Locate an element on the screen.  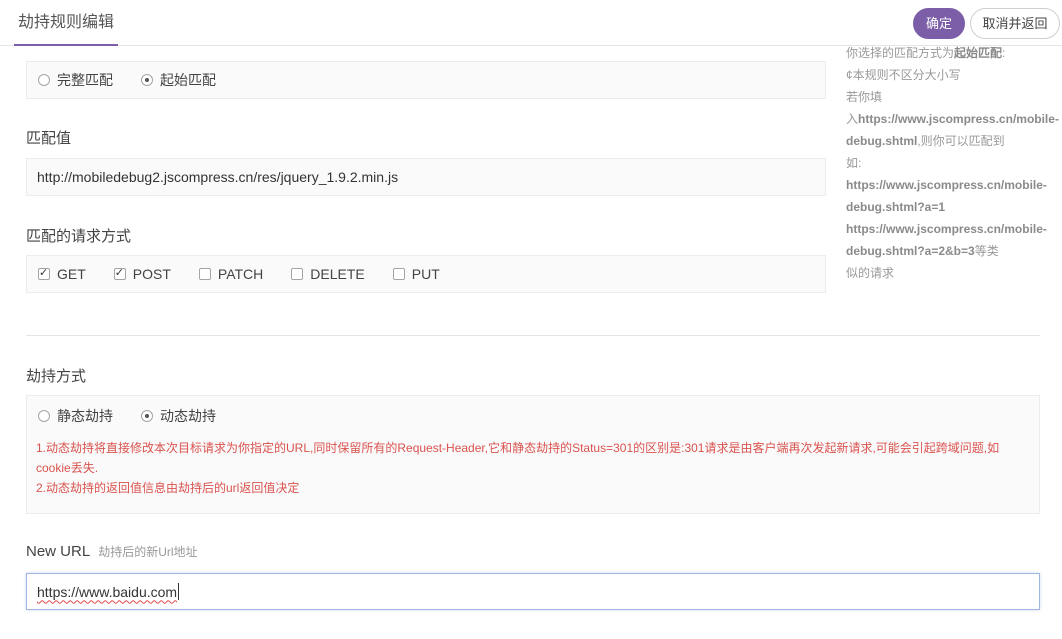
hijack-note-1-cont: cookie丢失. is located at coordinates (67, 468).